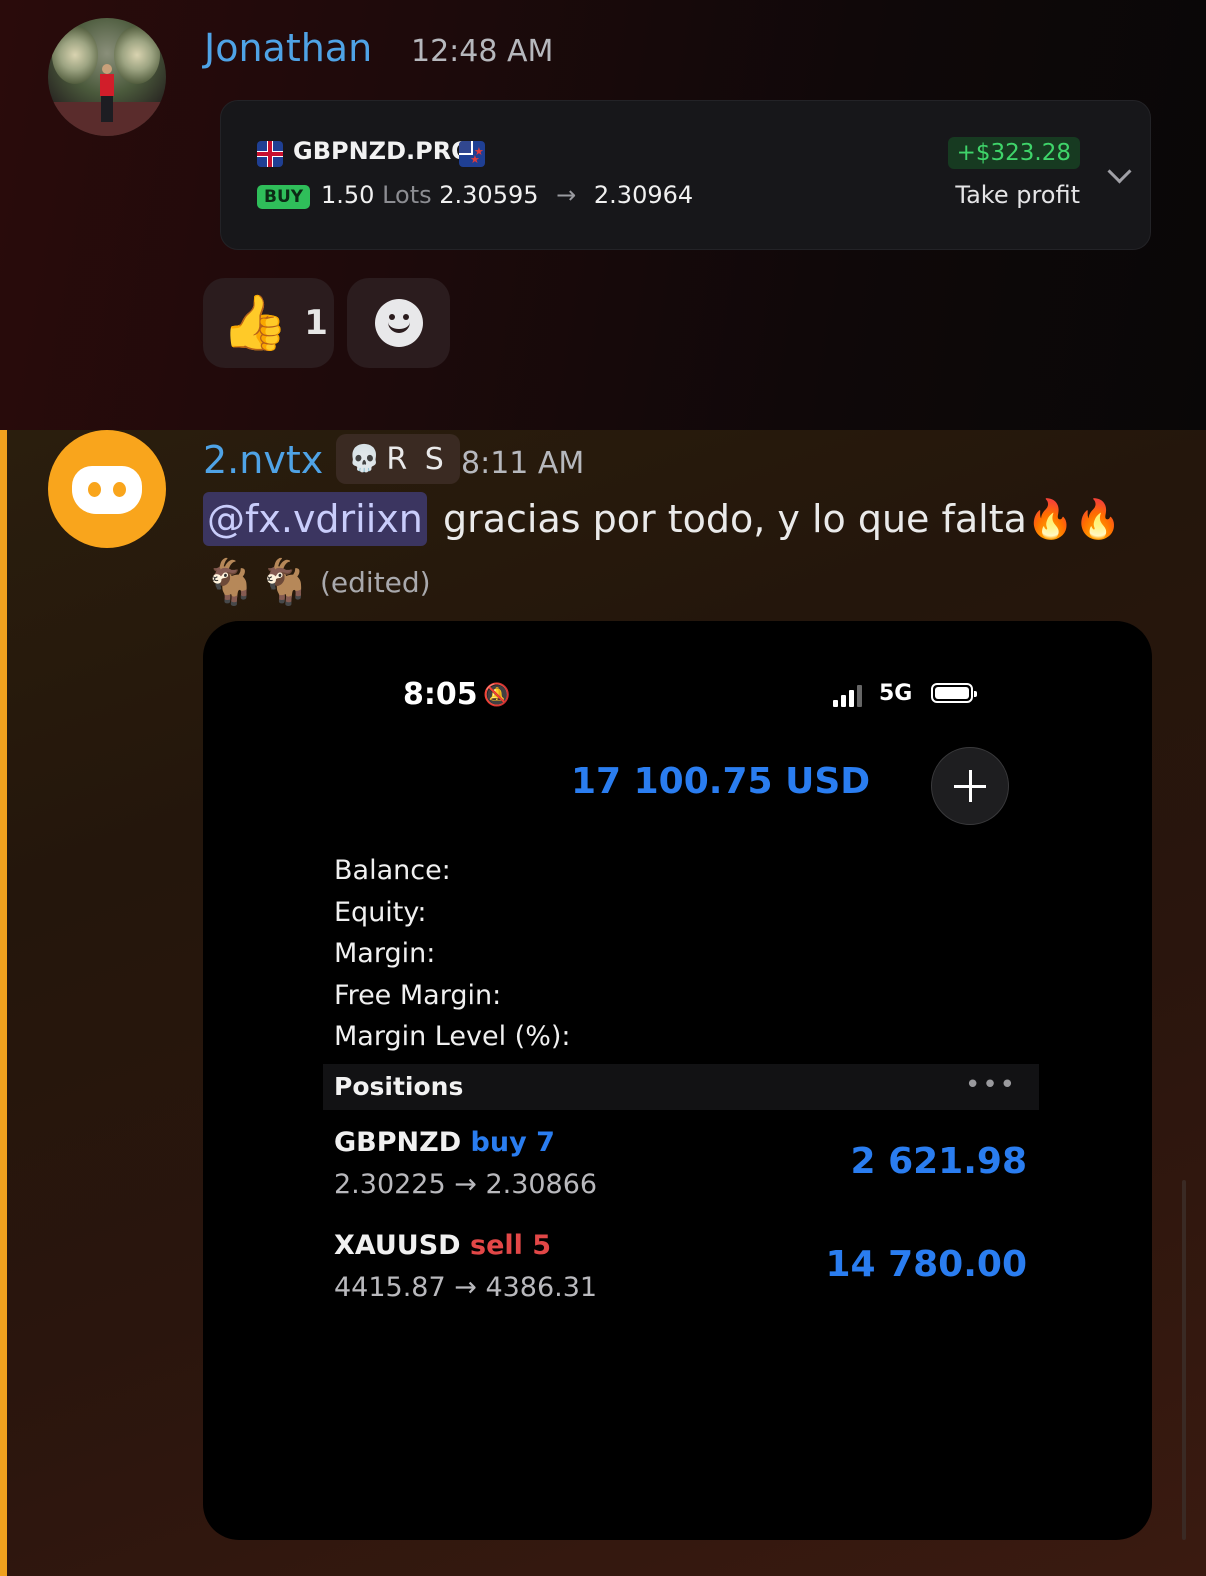 Image resolution: width=1206 pixels, height=1576 pixels. I want to click on reaction-thumbs-up: 👍 1, so click(268, 323).